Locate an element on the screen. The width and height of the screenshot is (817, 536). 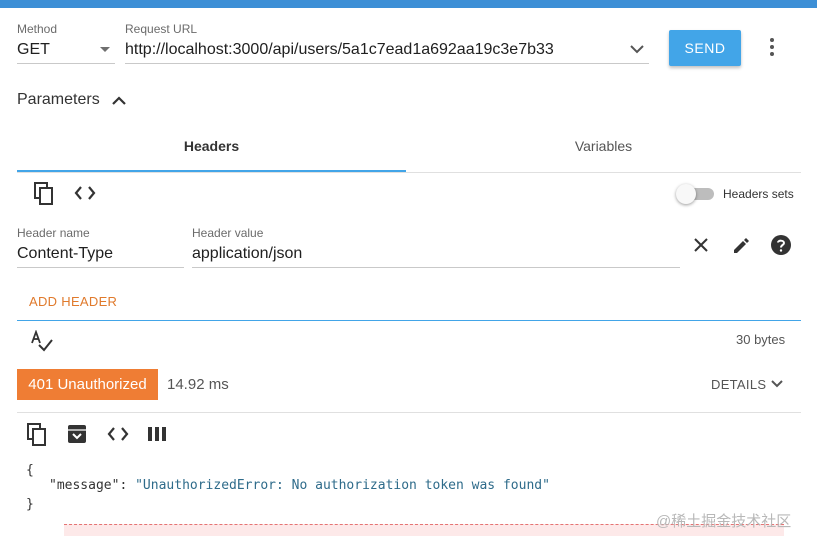
edit-icon is located at coordinates (741, 246).